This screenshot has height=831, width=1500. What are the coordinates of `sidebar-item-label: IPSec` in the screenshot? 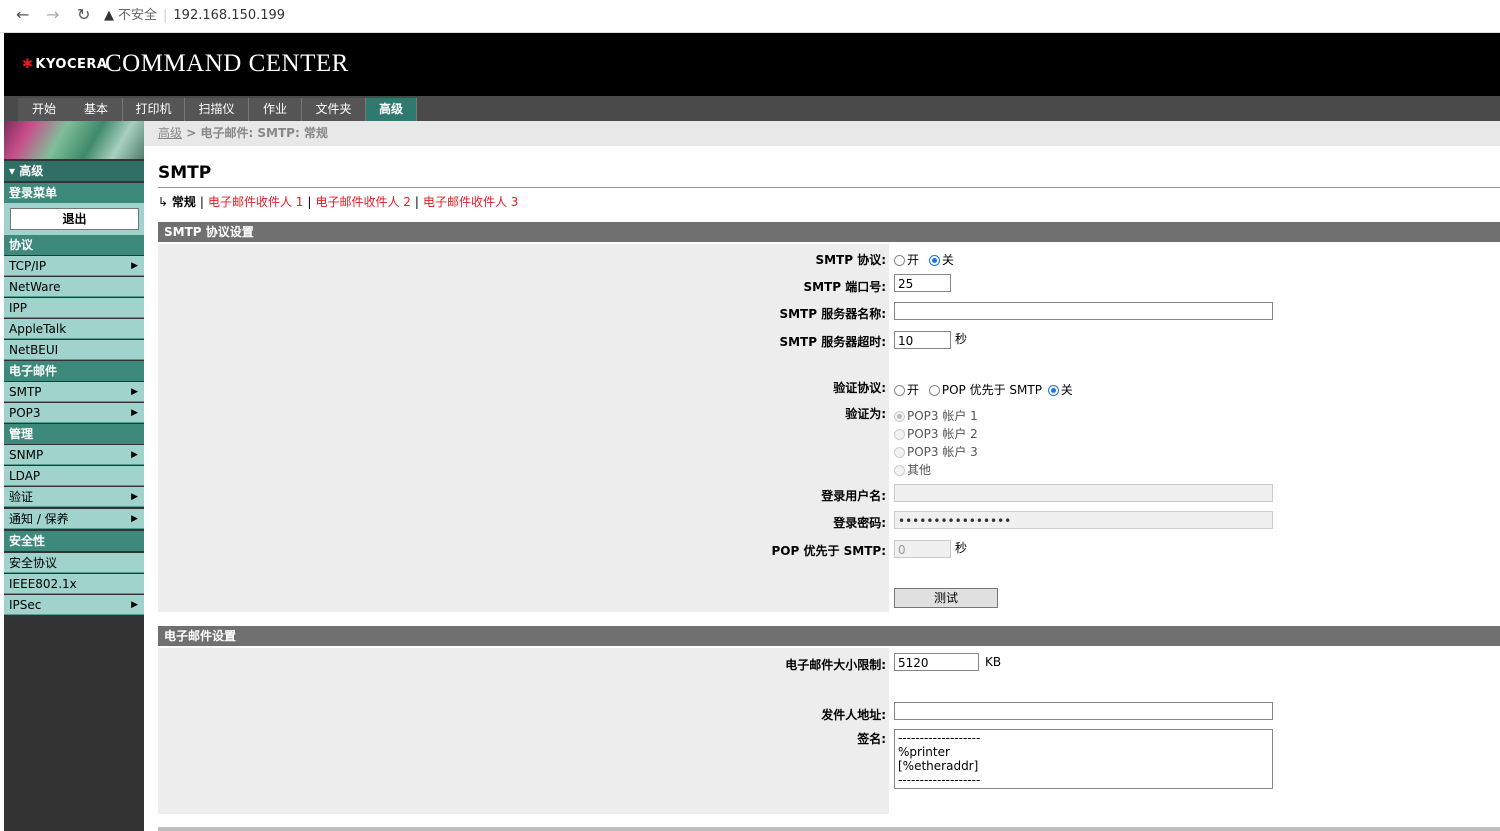 It's located at (25, 605).